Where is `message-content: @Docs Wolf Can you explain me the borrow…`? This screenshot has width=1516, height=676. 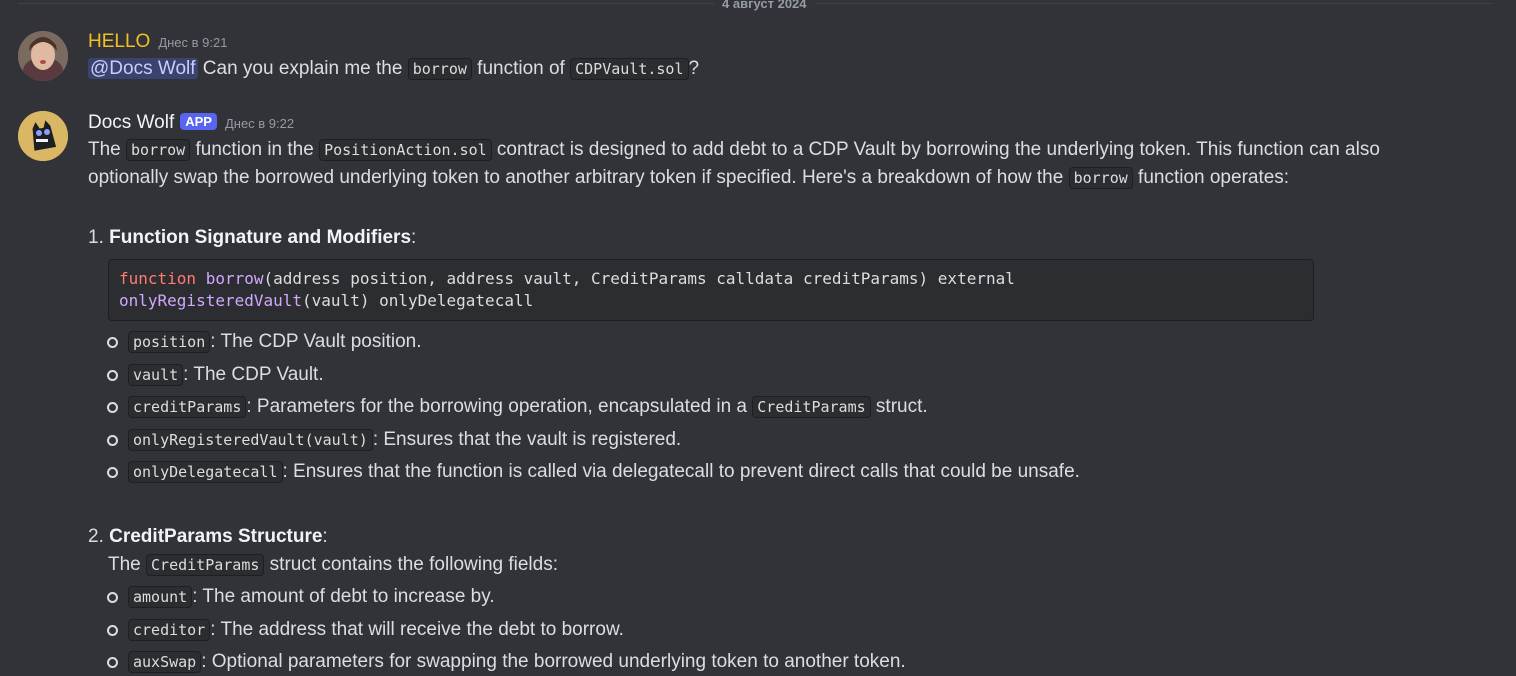 message-content: @Docs Wolf Can you explain me the borrow… is located at coordinates (393, 69).